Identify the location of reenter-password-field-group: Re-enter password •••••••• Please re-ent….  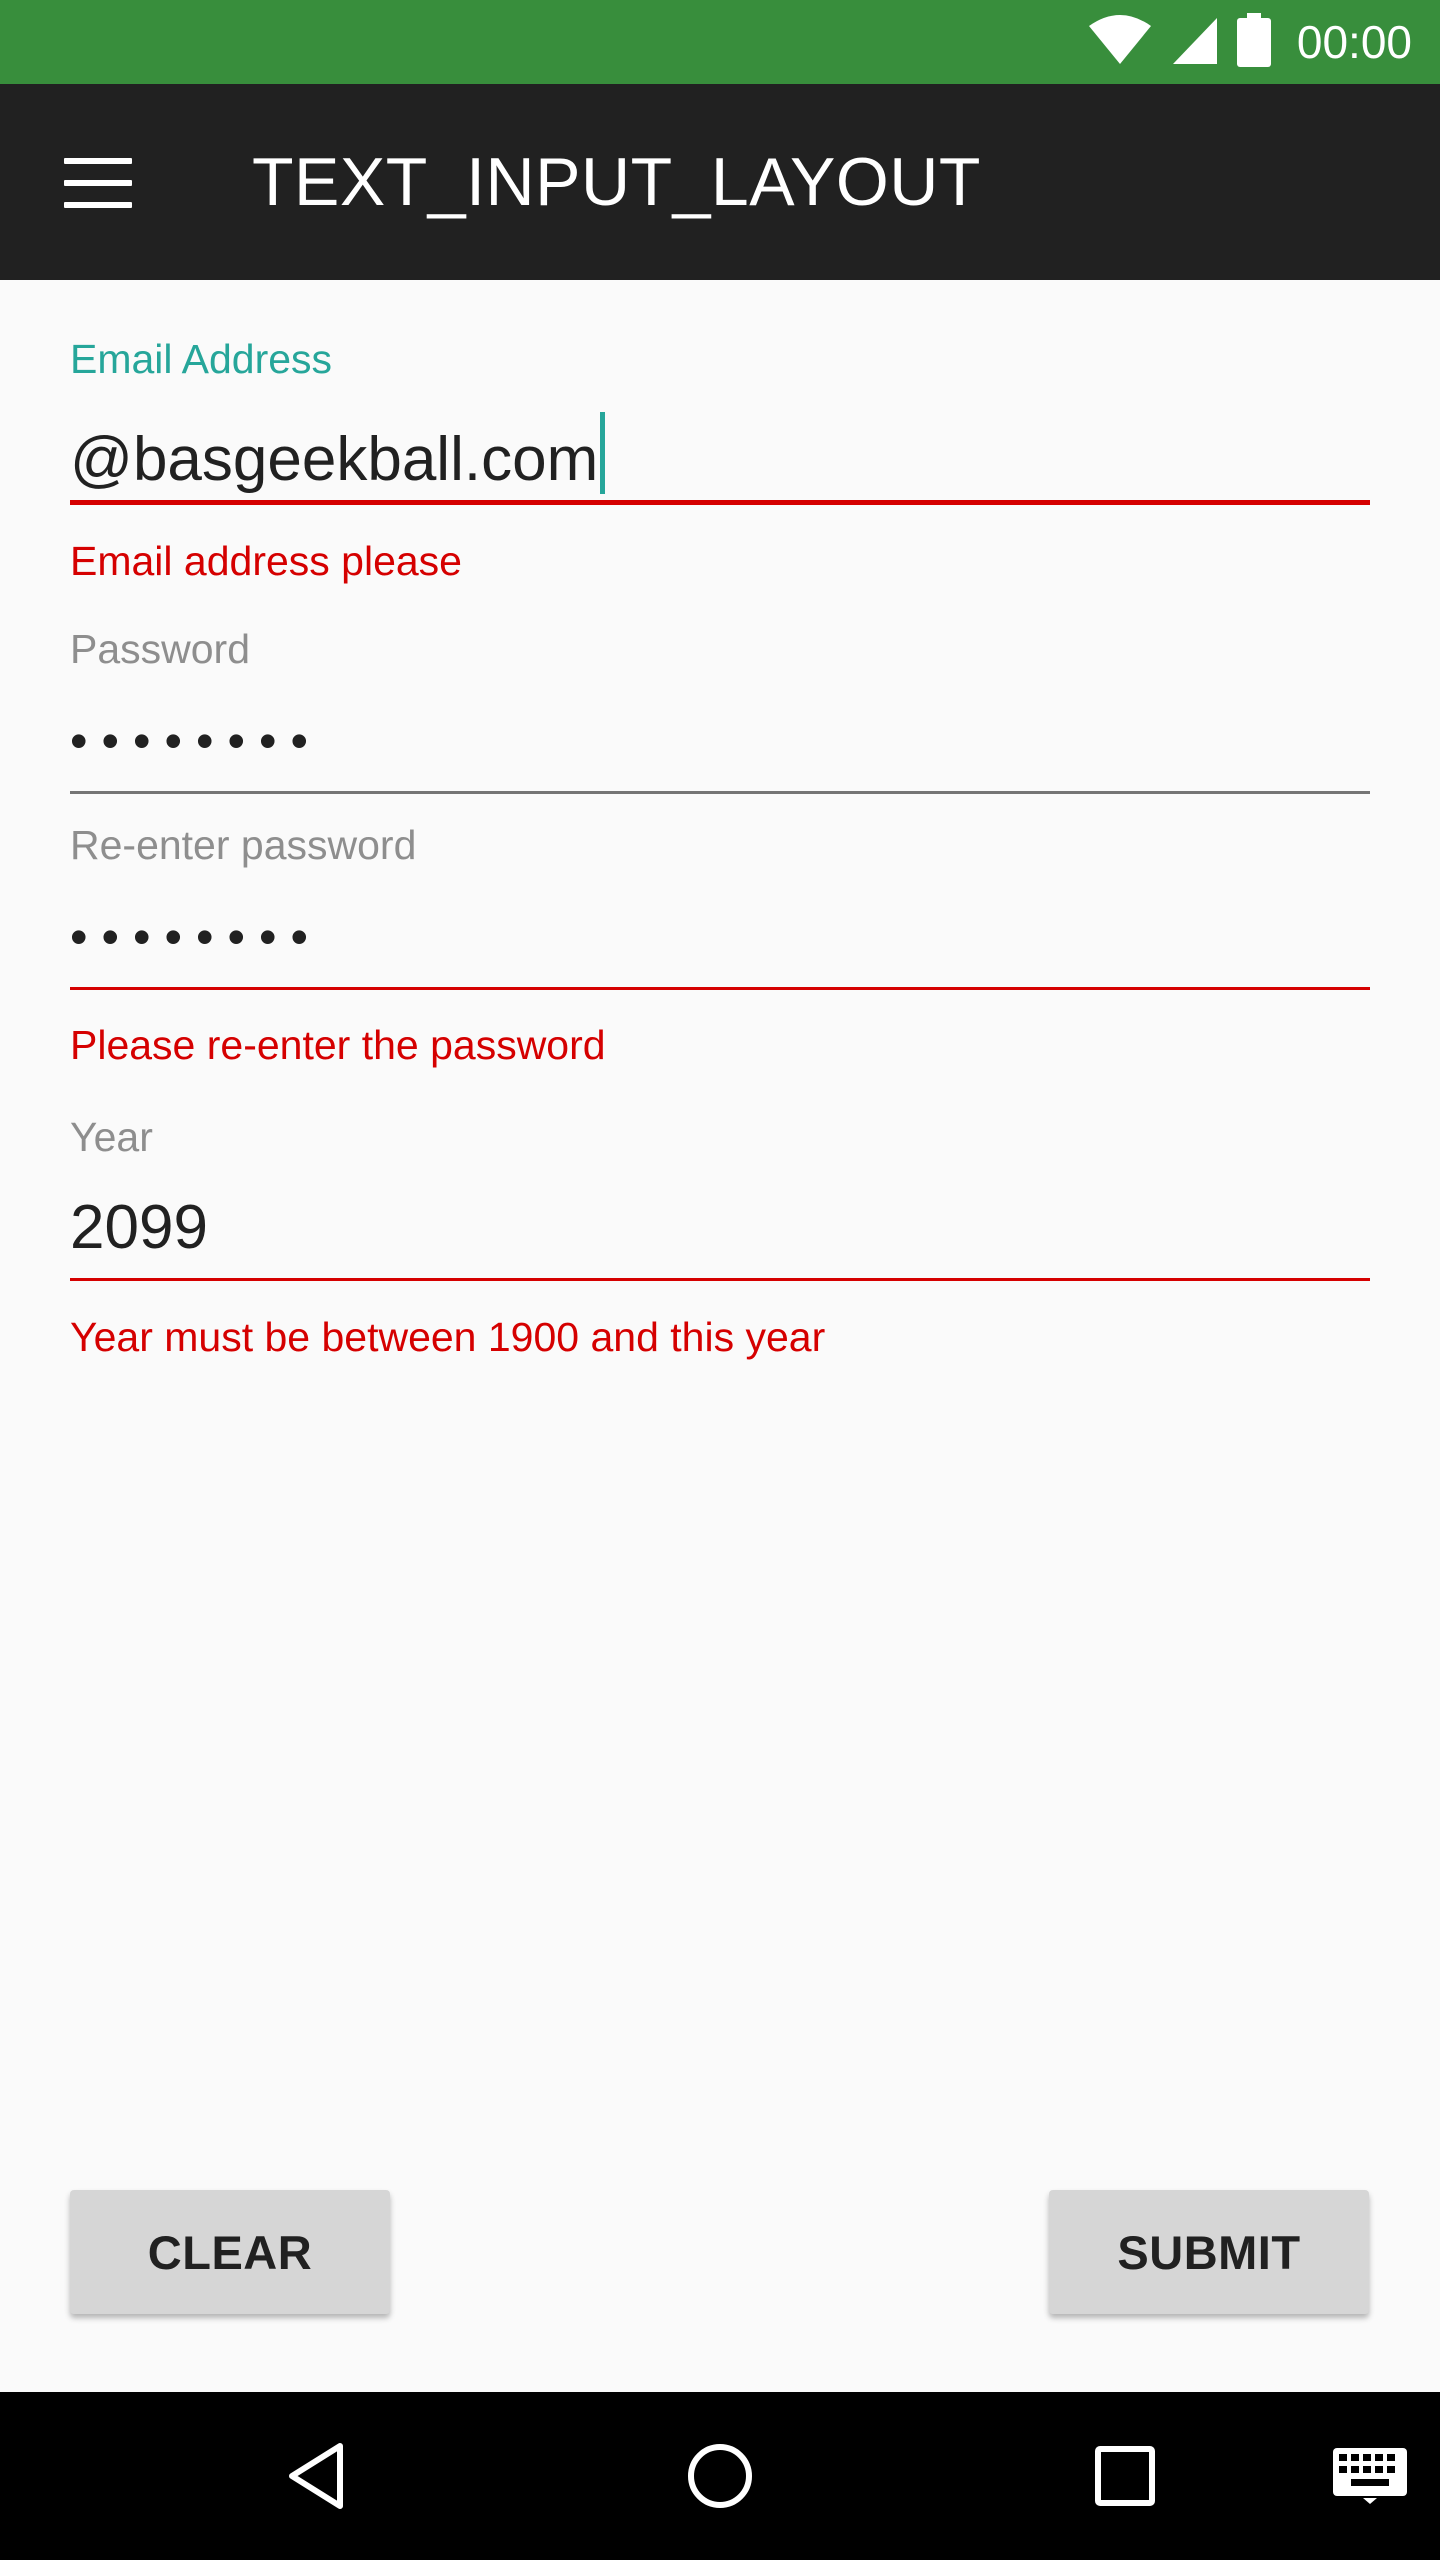
(720, 946).